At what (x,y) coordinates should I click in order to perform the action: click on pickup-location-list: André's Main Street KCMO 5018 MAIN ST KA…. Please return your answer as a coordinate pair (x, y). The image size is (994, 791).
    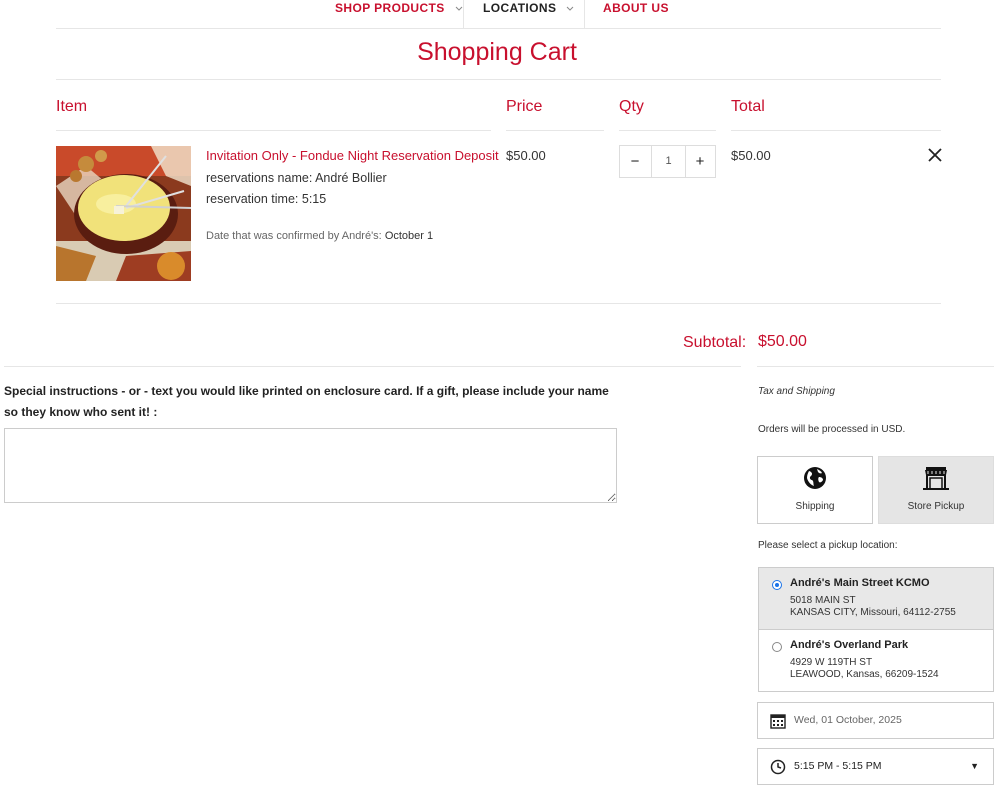
    Looking at the image, I should click on (876, 629).